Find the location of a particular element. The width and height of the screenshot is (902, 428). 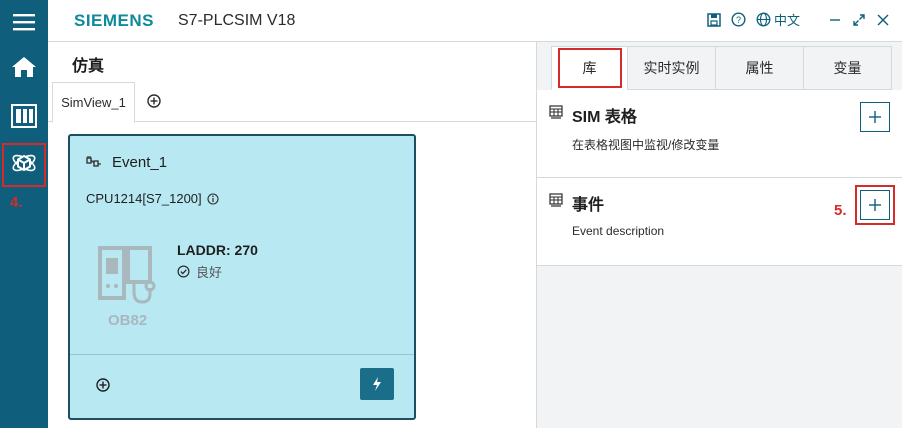

title-bar-actions: ? 中文 is located at coordinates (798, 19).